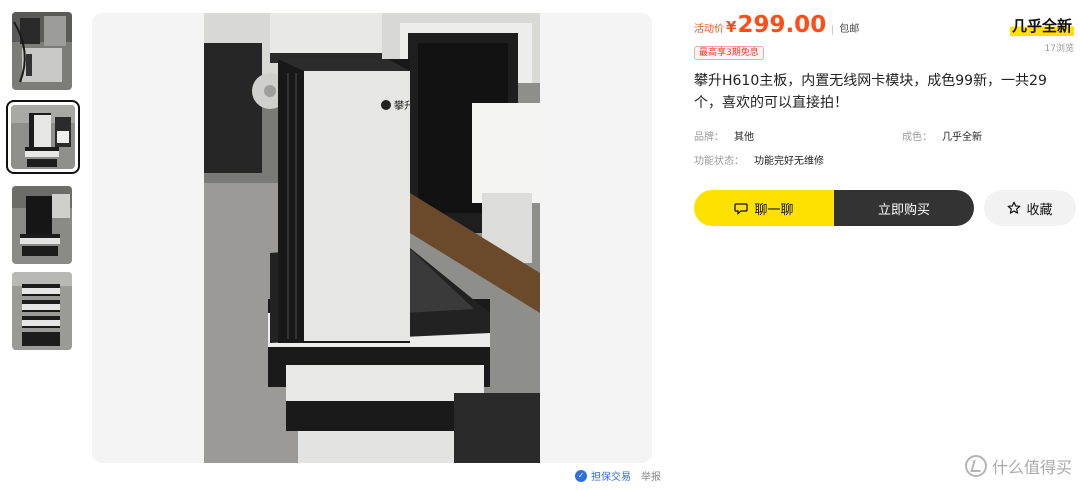 Image resolution: width=1080 pixels, height=490 pixels. I want to click on buy-now-label: 立即购买, so click(903, 210).